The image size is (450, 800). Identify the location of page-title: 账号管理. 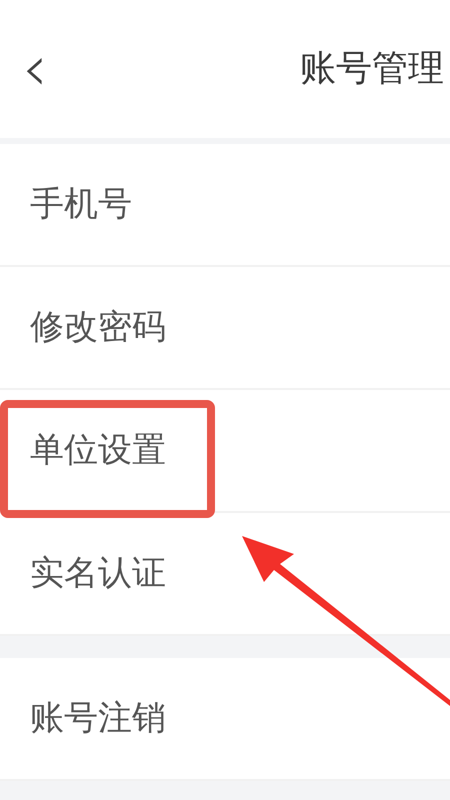
(372, 69).